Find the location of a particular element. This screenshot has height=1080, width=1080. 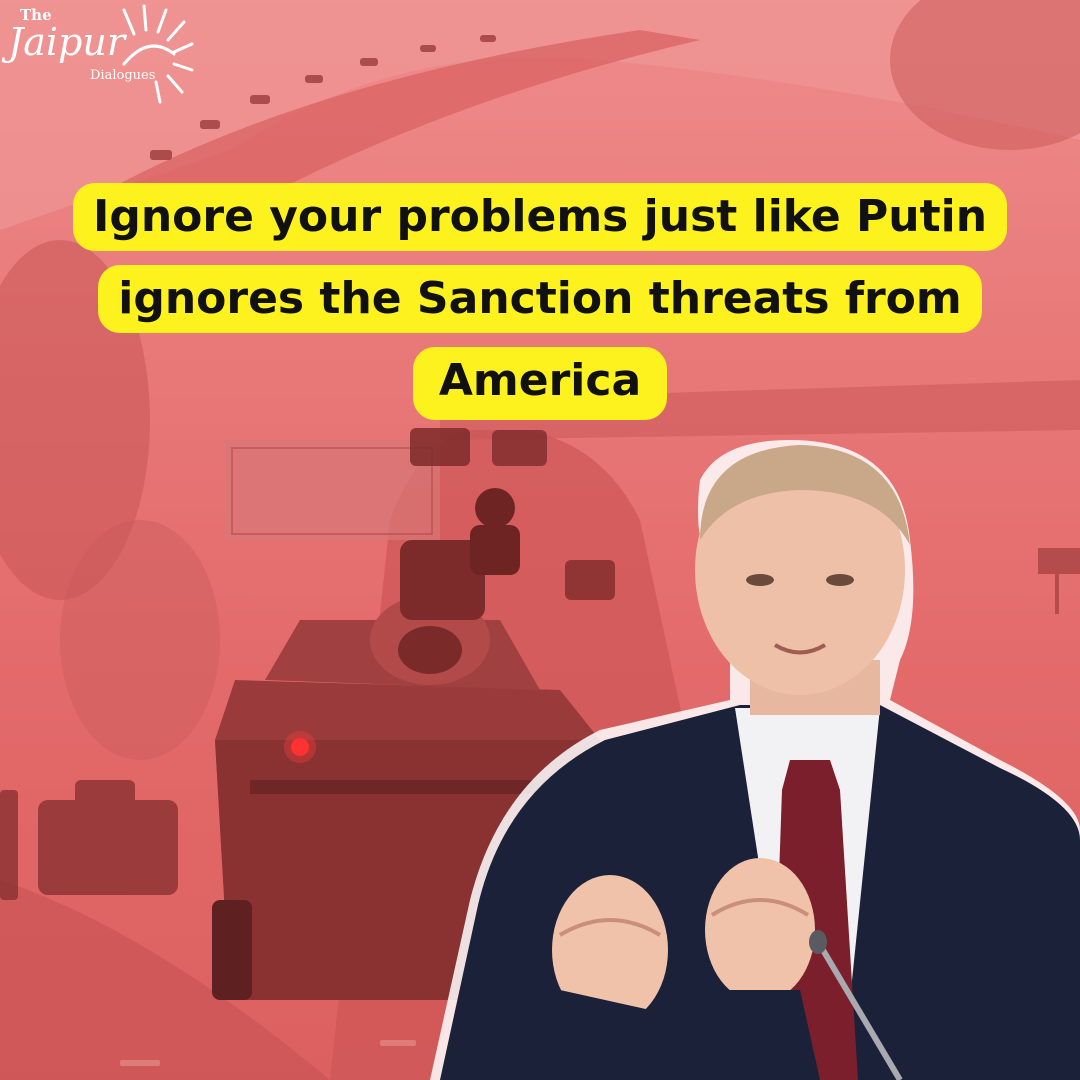

headline-line-2: ignores the Sanction threats from is located at coordinates (540, 299).